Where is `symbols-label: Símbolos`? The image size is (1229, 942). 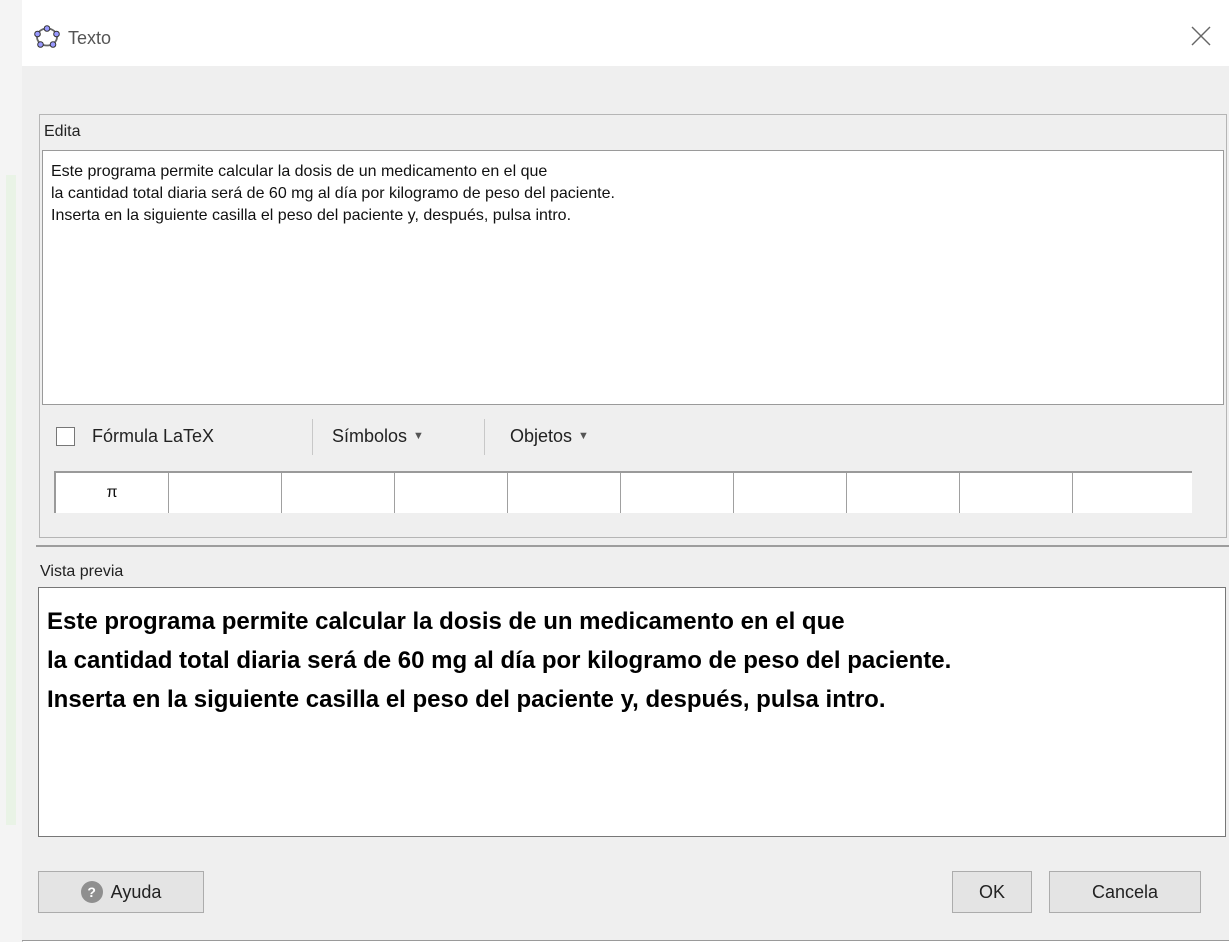 symbols-label: Símbolos is located at coordinates (370, 436).